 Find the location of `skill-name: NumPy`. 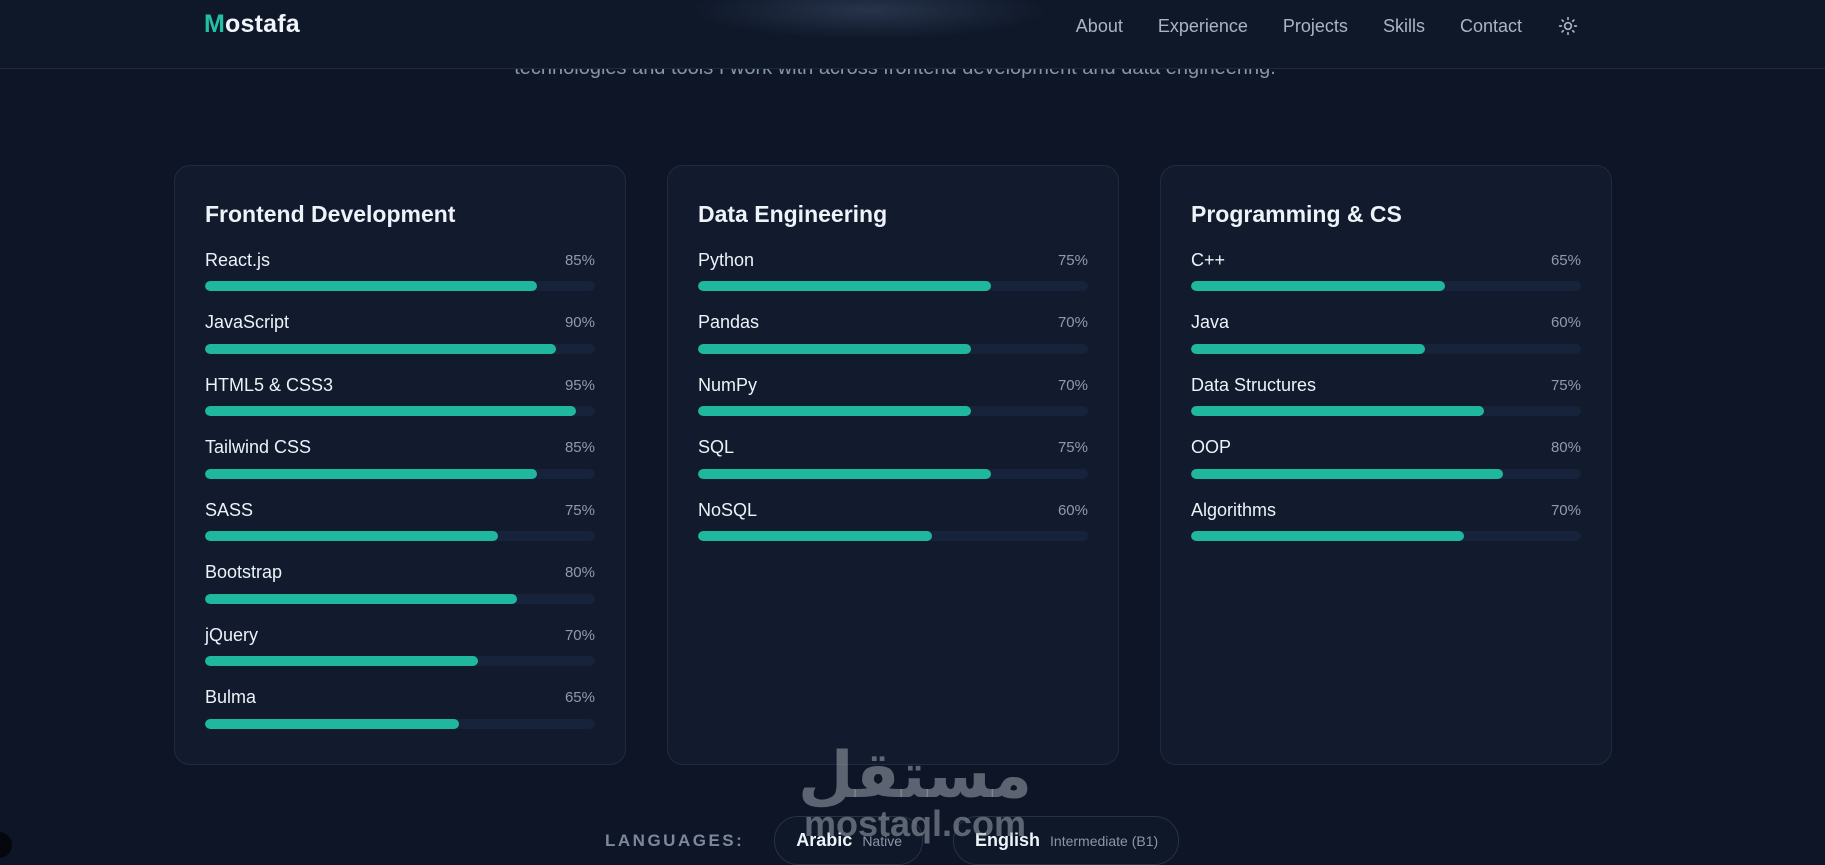

skill-name: NumPy is located at coordinates (728, 384).